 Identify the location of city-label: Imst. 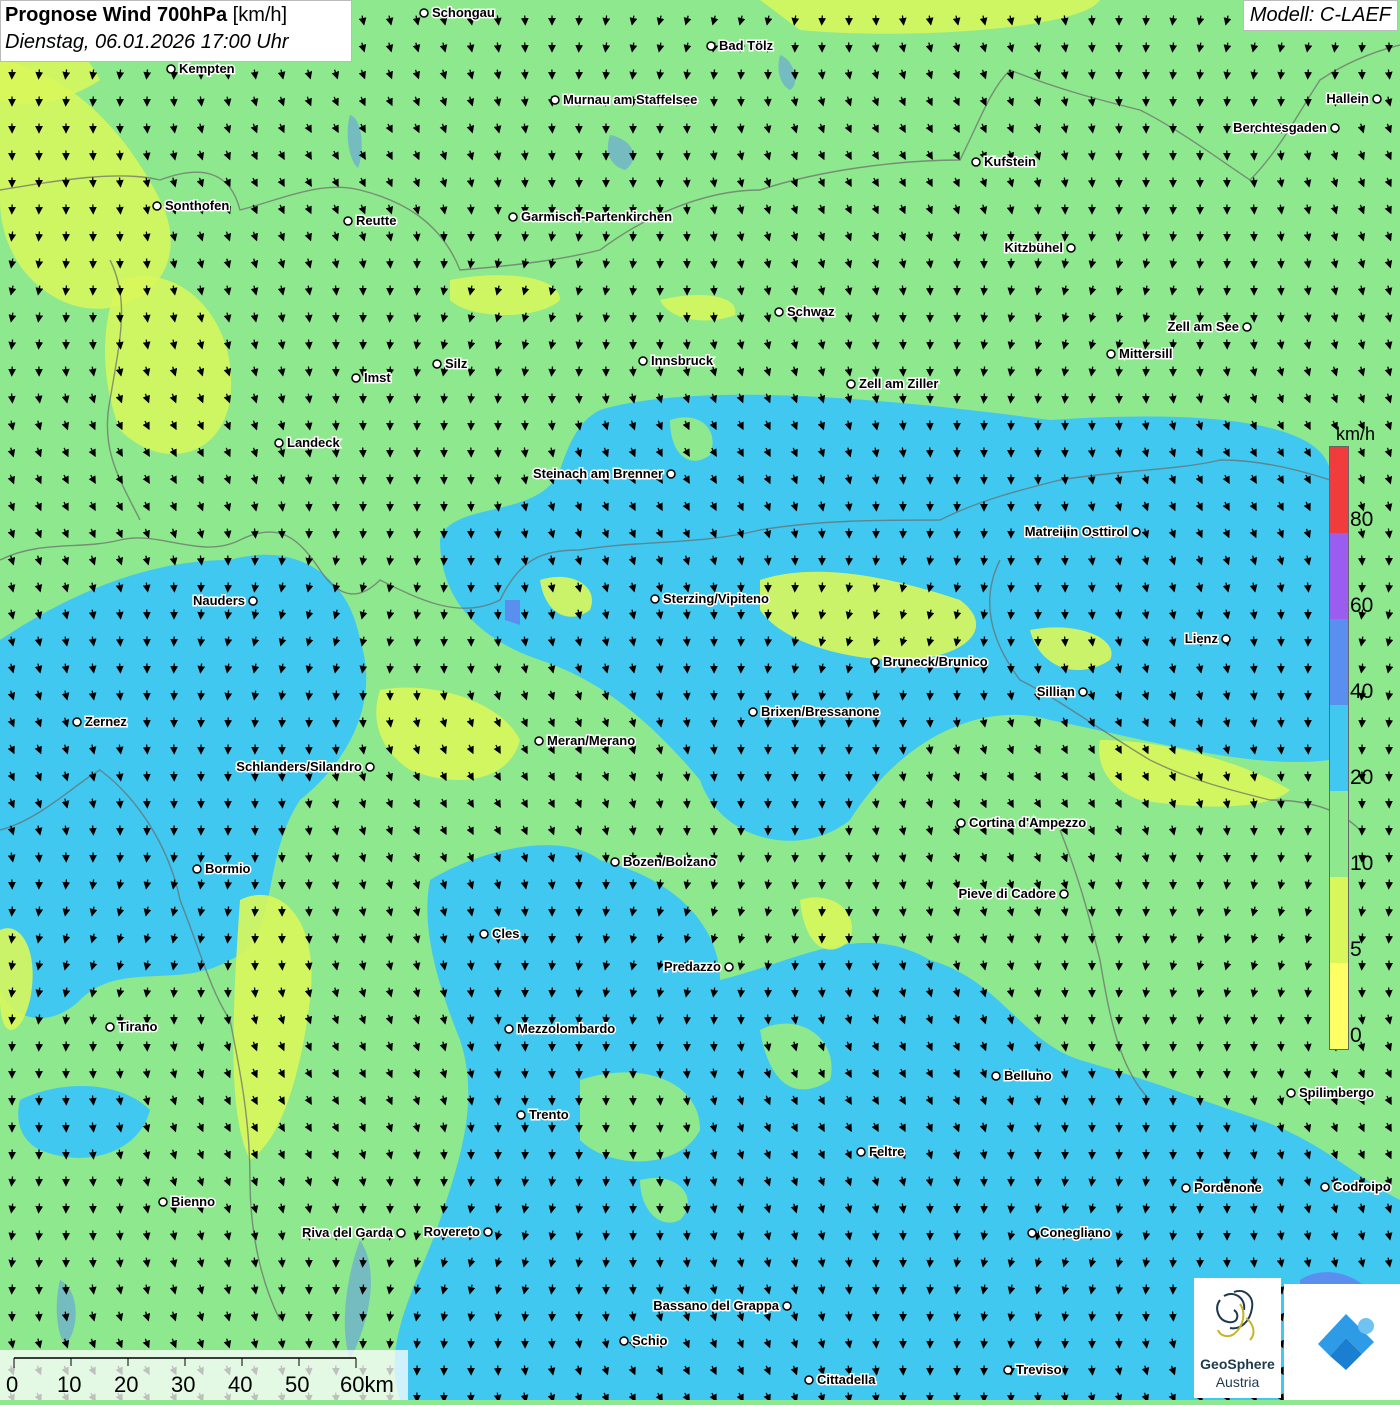
(377, 377).